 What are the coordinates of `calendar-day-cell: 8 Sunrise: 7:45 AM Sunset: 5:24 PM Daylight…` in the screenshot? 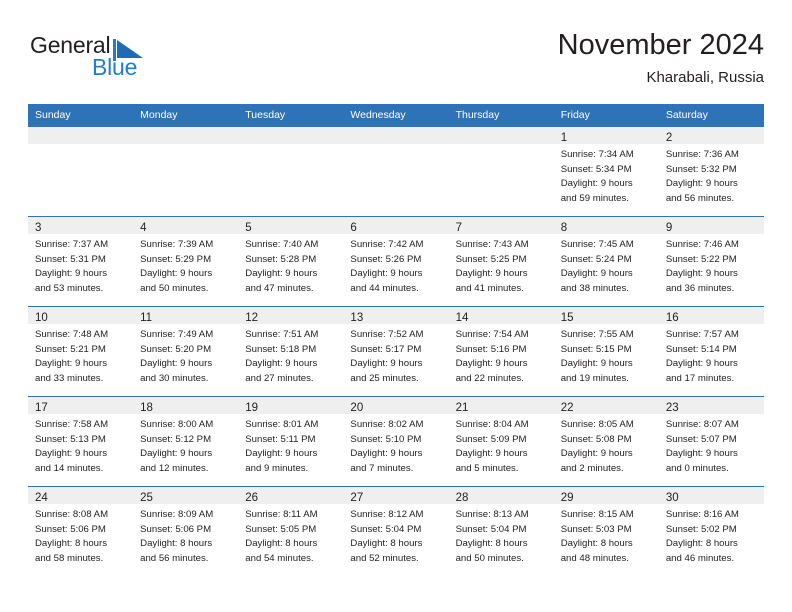 It's located at (606, 261).